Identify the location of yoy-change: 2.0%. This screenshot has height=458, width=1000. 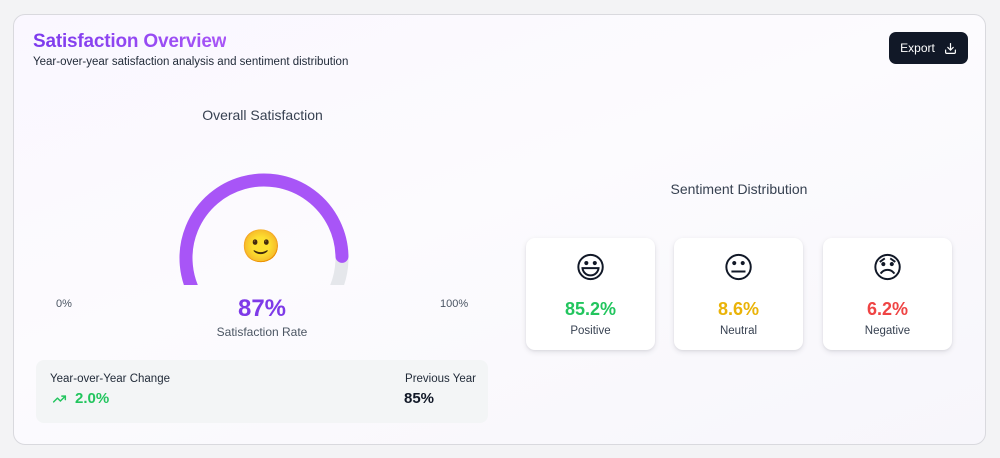
(79, 398).